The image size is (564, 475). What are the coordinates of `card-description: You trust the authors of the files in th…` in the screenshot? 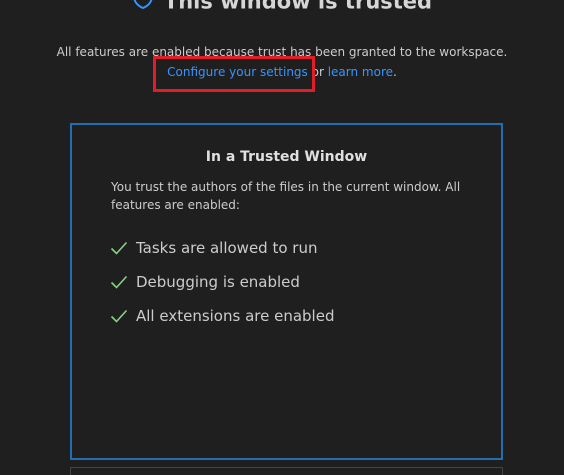 It's located at (286, 196).